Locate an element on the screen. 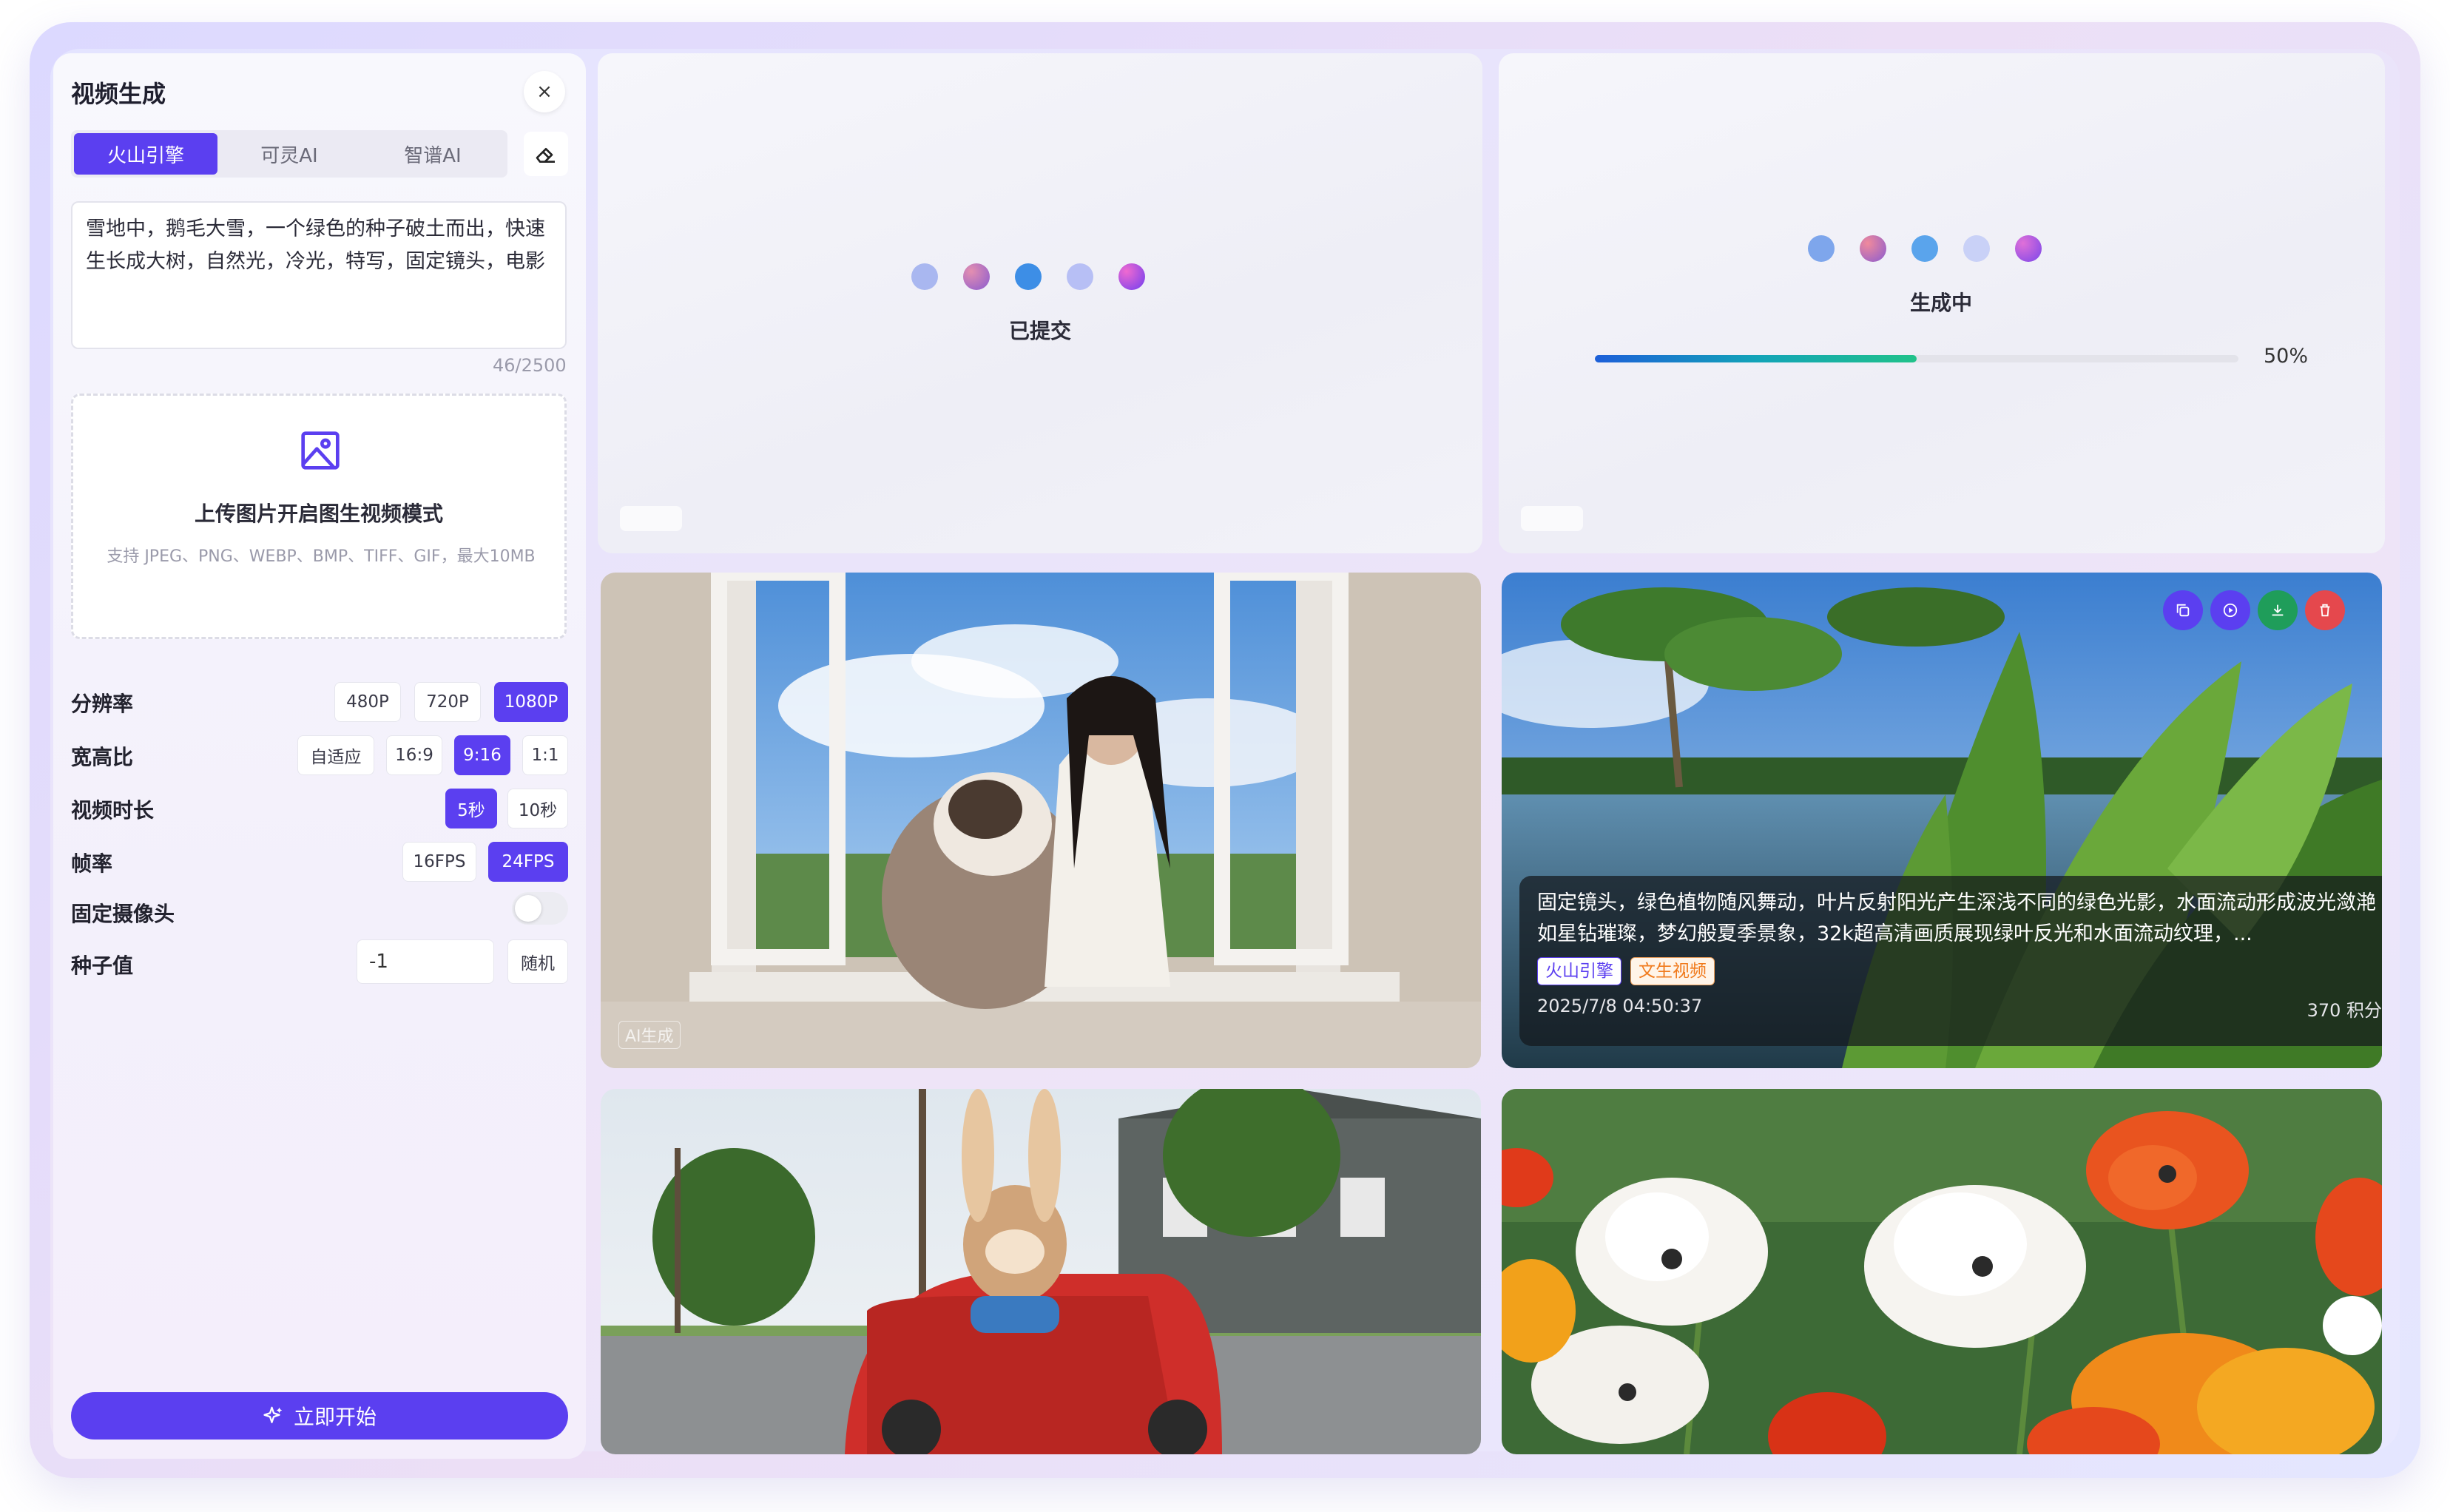  eraser-icon is located at coordinates (545, 155).